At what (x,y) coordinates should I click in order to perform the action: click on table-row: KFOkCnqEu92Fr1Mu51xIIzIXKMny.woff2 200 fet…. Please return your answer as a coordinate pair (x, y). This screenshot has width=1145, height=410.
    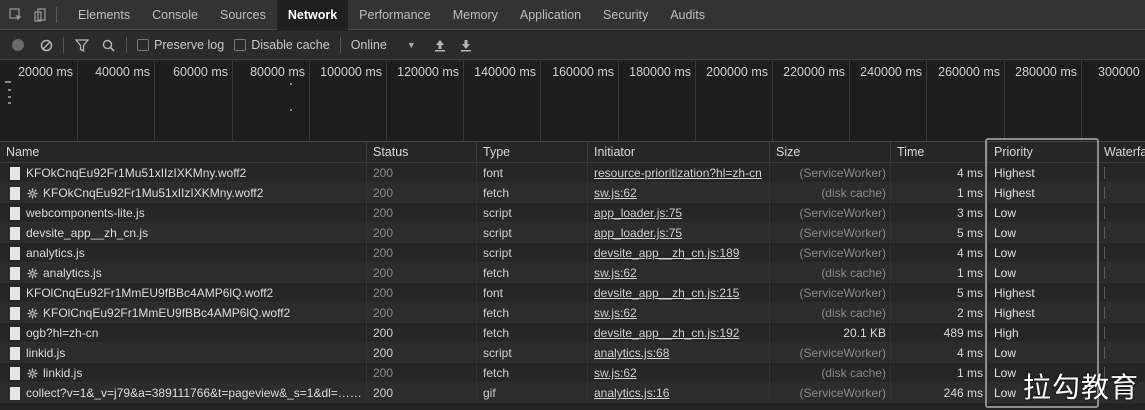
    Looking at the image, I should click on (572, 193).